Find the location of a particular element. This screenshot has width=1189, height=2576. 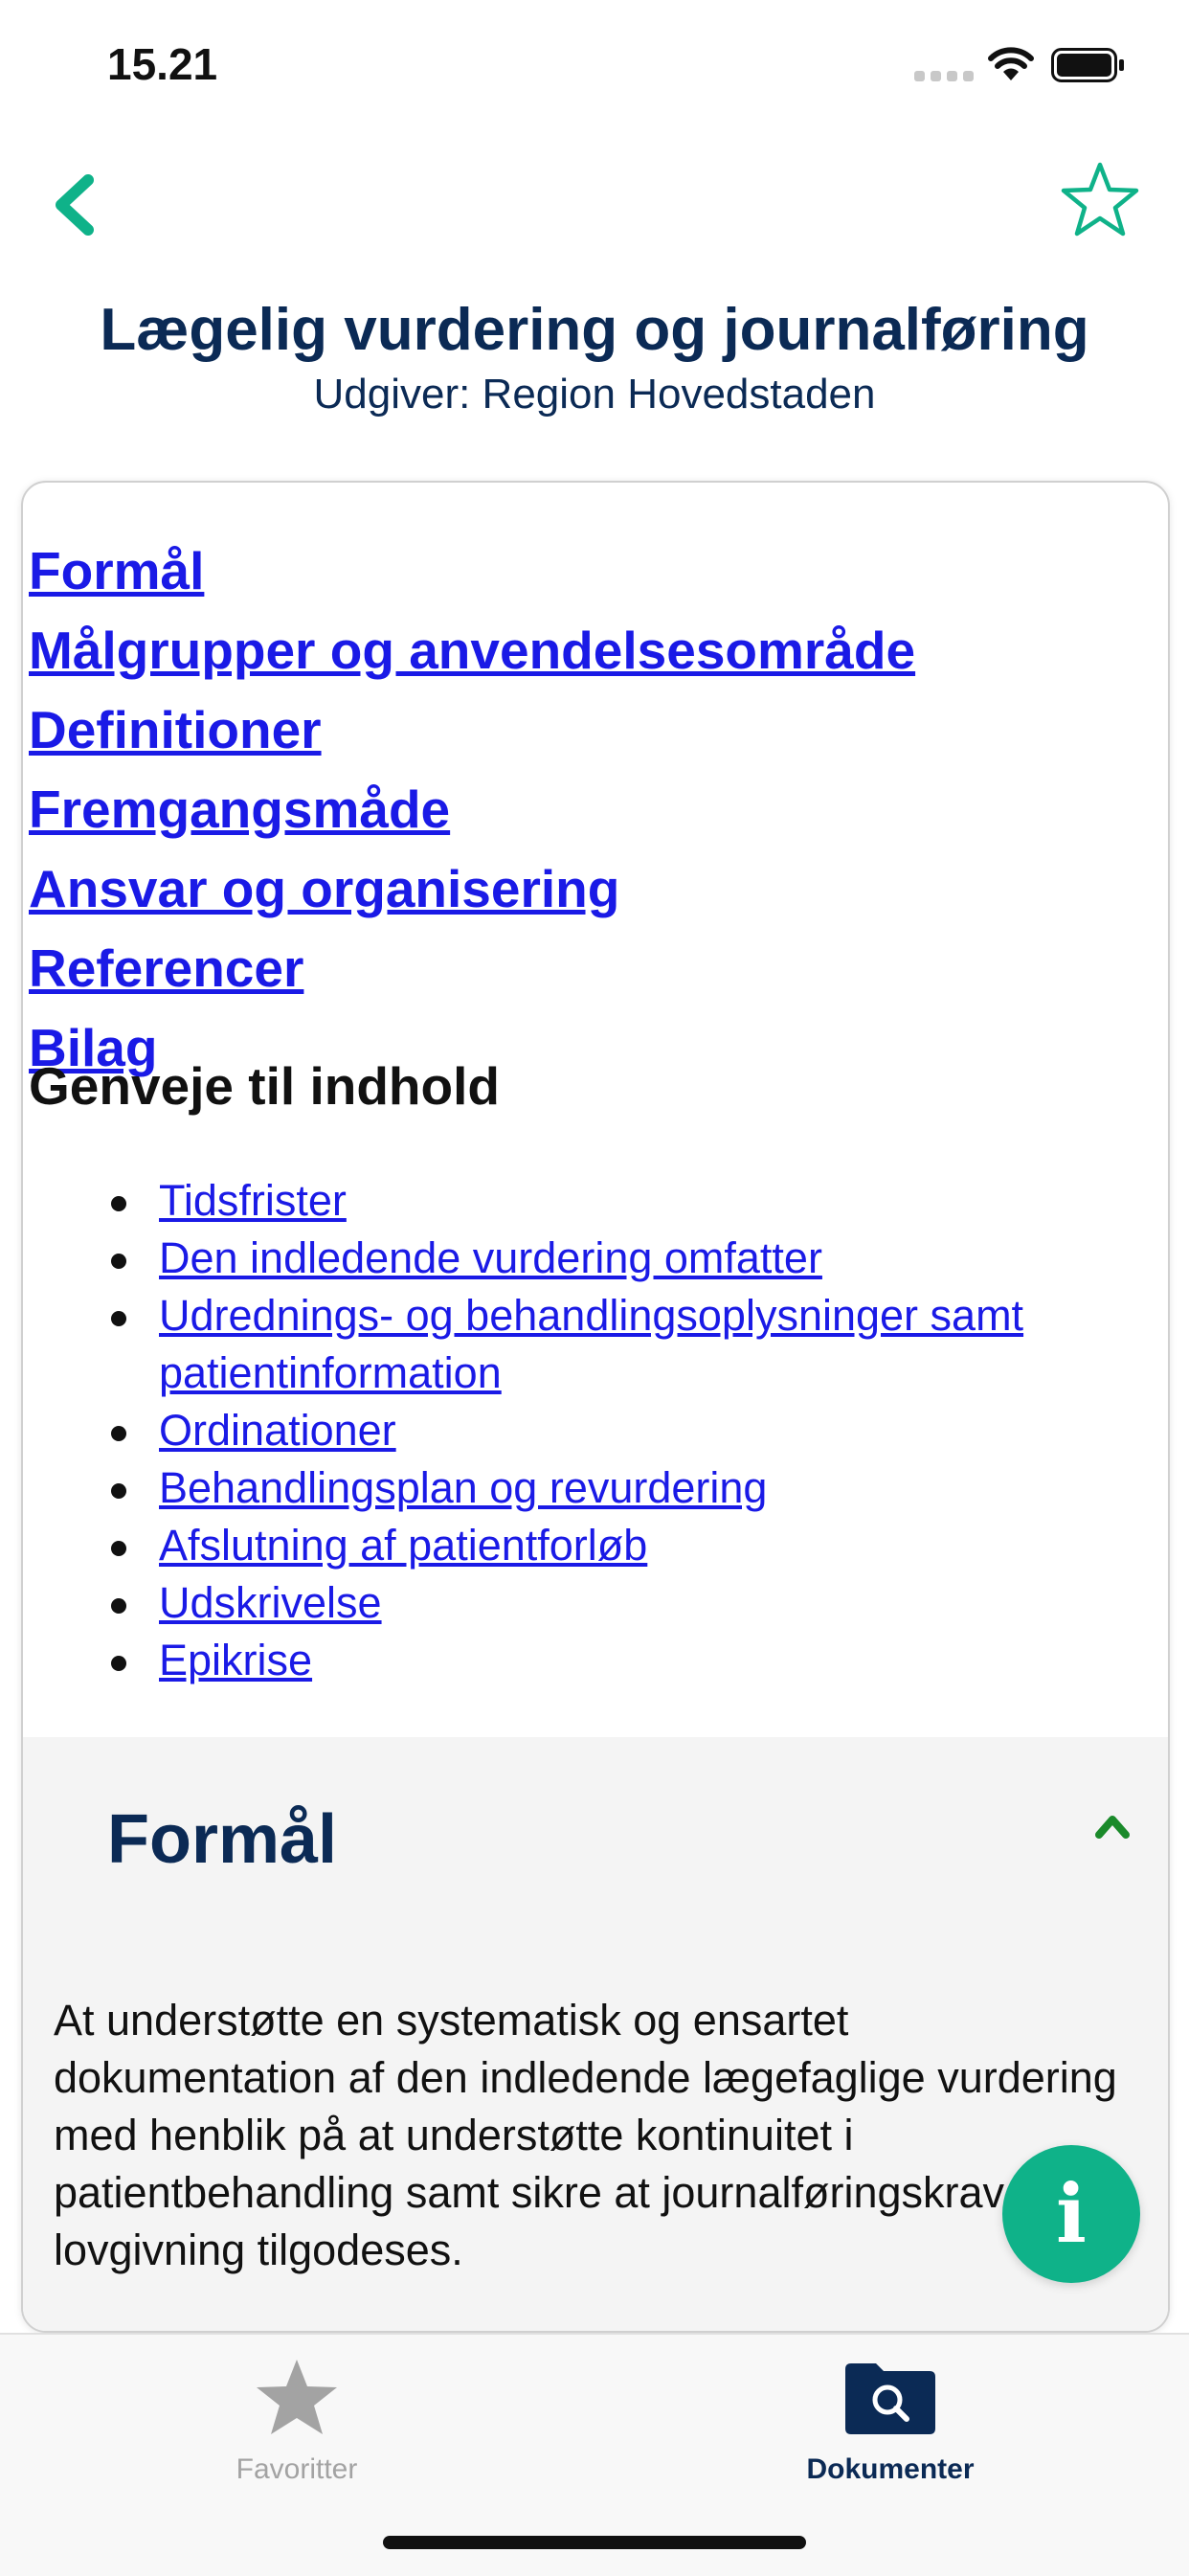

tab-favorites-label: Favoritter is located at coordinates (297, 2469).